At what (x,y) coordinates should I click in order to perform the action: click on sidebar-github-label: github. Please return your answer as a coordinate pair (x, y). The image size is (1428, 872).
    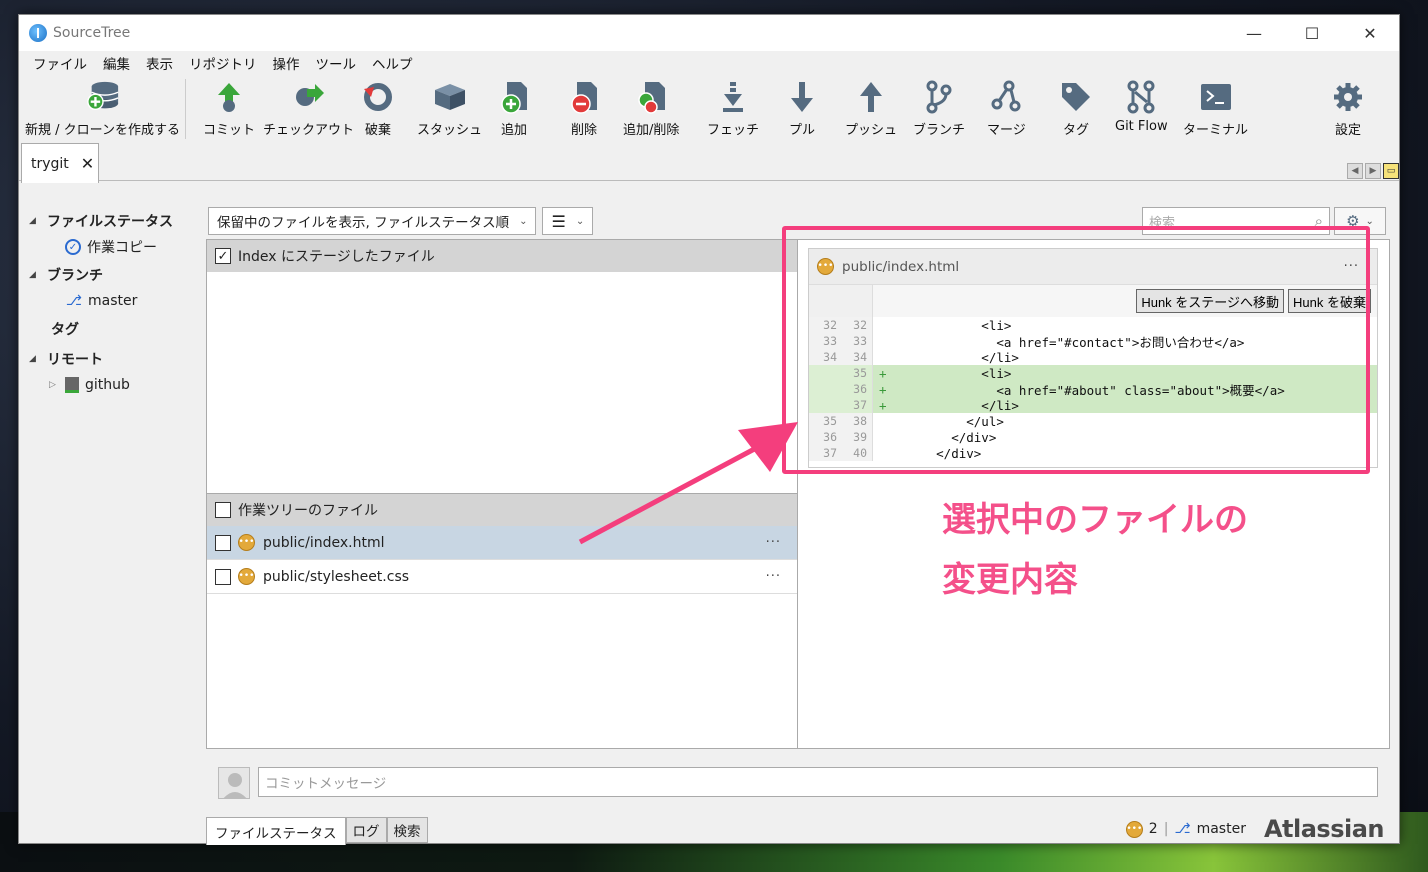
    Looking at the image, I should click on (107, 385).